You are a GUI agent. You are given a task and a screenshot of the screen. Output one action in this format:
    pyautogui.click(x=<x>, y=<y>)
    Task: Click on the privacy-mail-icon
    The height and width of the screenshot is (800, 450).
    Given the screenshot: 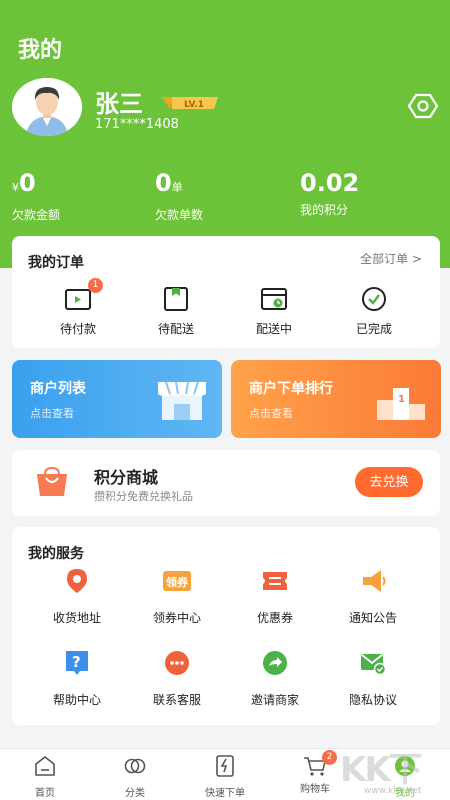 What is the action you would take?
    pyautogui.click(x=374, y=665)
    